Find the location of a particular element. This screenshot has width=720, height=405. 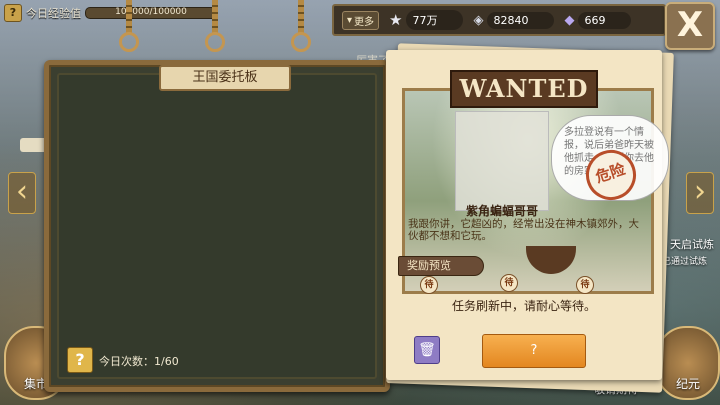

arrow-left-icon: ‹ is located at coordinates (22, 193).